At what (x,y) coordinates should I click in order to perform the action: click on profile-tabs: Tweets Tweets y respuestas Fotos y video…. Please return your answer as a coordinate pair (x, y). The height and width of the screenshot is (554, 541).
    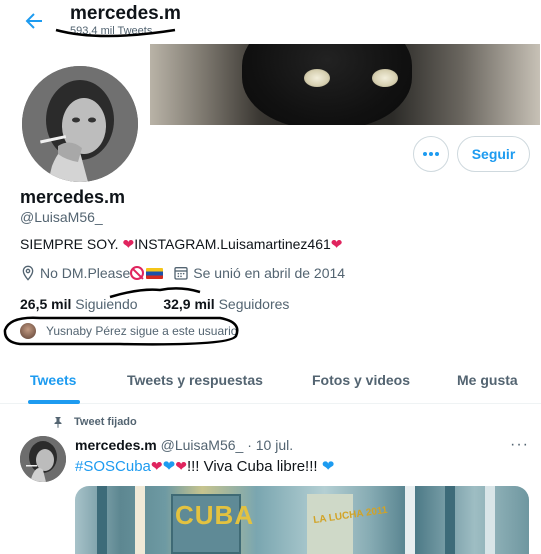
    Looking at the image, I should click on (270, 380).